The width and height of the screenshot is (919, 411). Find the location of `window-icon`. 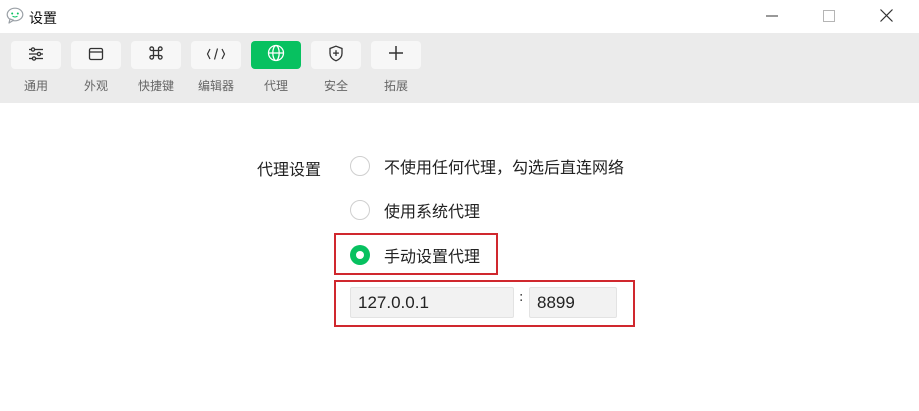

window-icon is located at coordinates (96, 55).